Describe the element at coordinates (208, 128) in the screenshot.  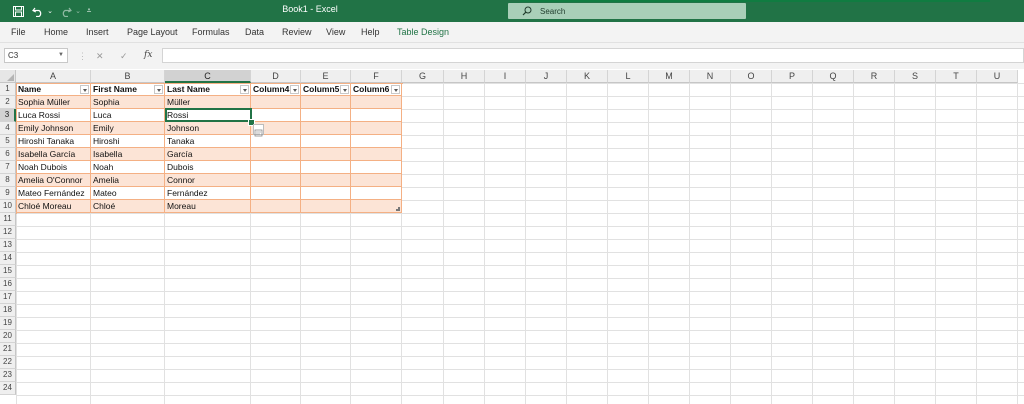
I see `table-cell: Johnson` at that location.